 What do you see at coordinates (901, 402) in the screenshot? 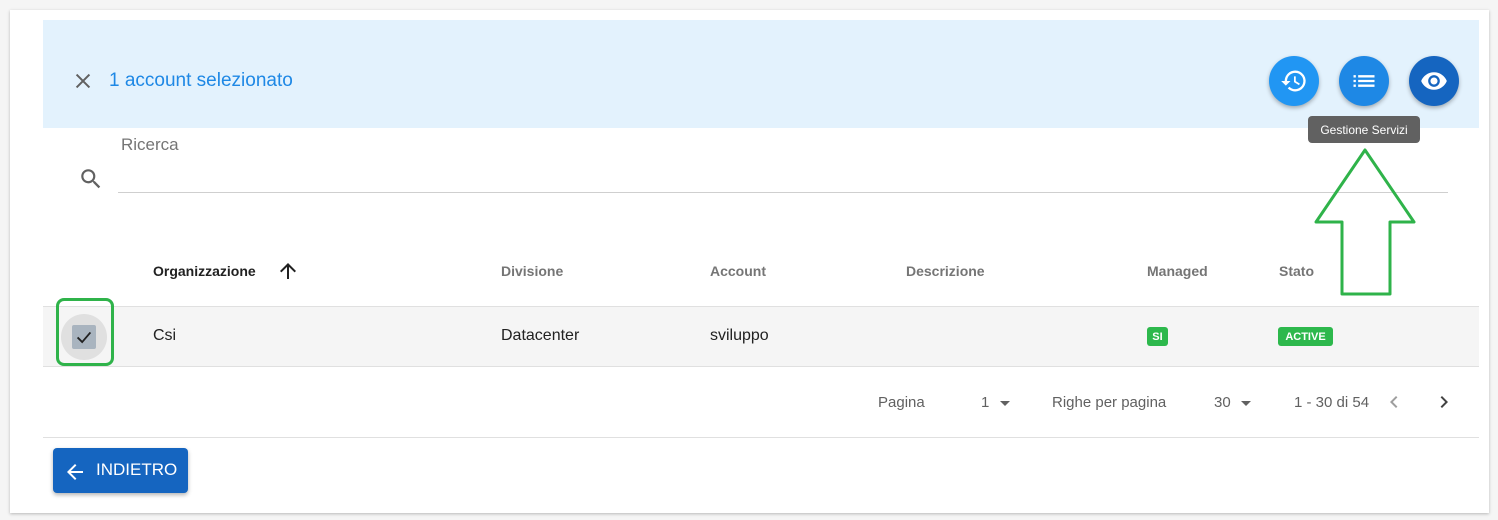
I see `page-label: Pagina` at bounding box center [901, 402].